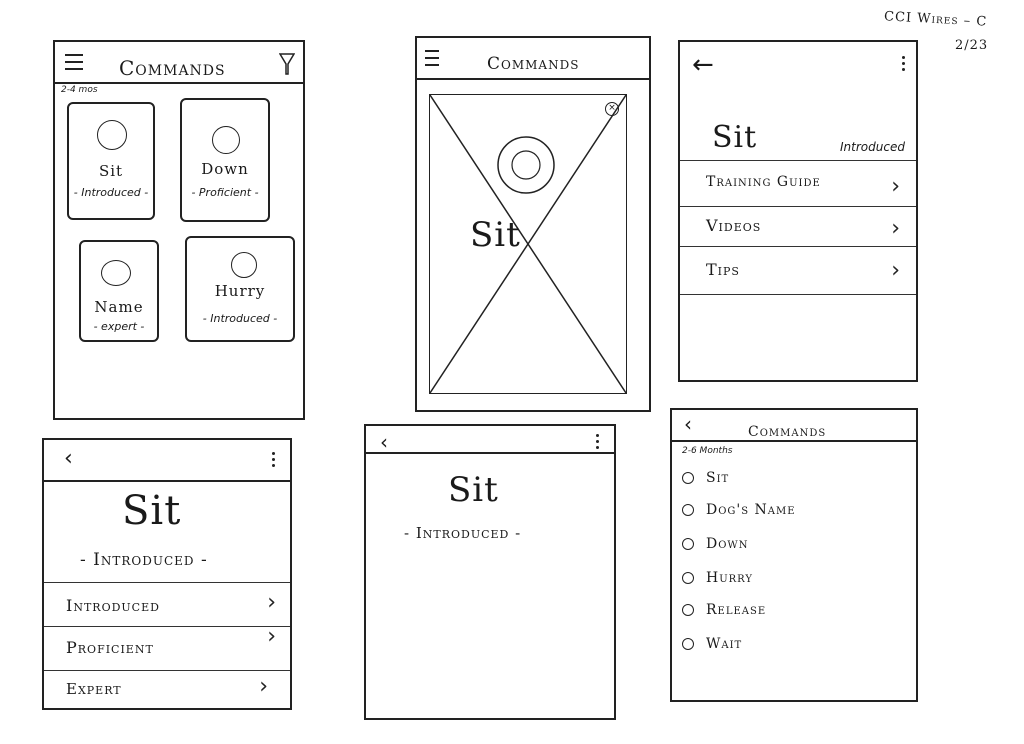 This screenshot has height=744, width=1024. What do you see at coordinates (703, 65) in the screenshot?
I see `back-arrow-icon: ←` at bounding box center [703, 65].